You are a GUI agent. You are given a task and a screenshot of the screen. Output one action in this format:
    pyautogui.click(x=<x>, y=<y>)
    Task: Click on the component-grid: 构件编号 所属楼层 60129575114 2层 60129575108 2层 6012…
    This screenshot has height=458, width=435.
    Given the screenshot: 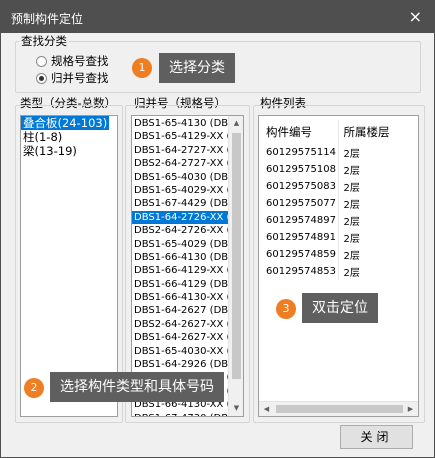 What is the action you would take?
    pyautogui.click(x=334, y=200)
    